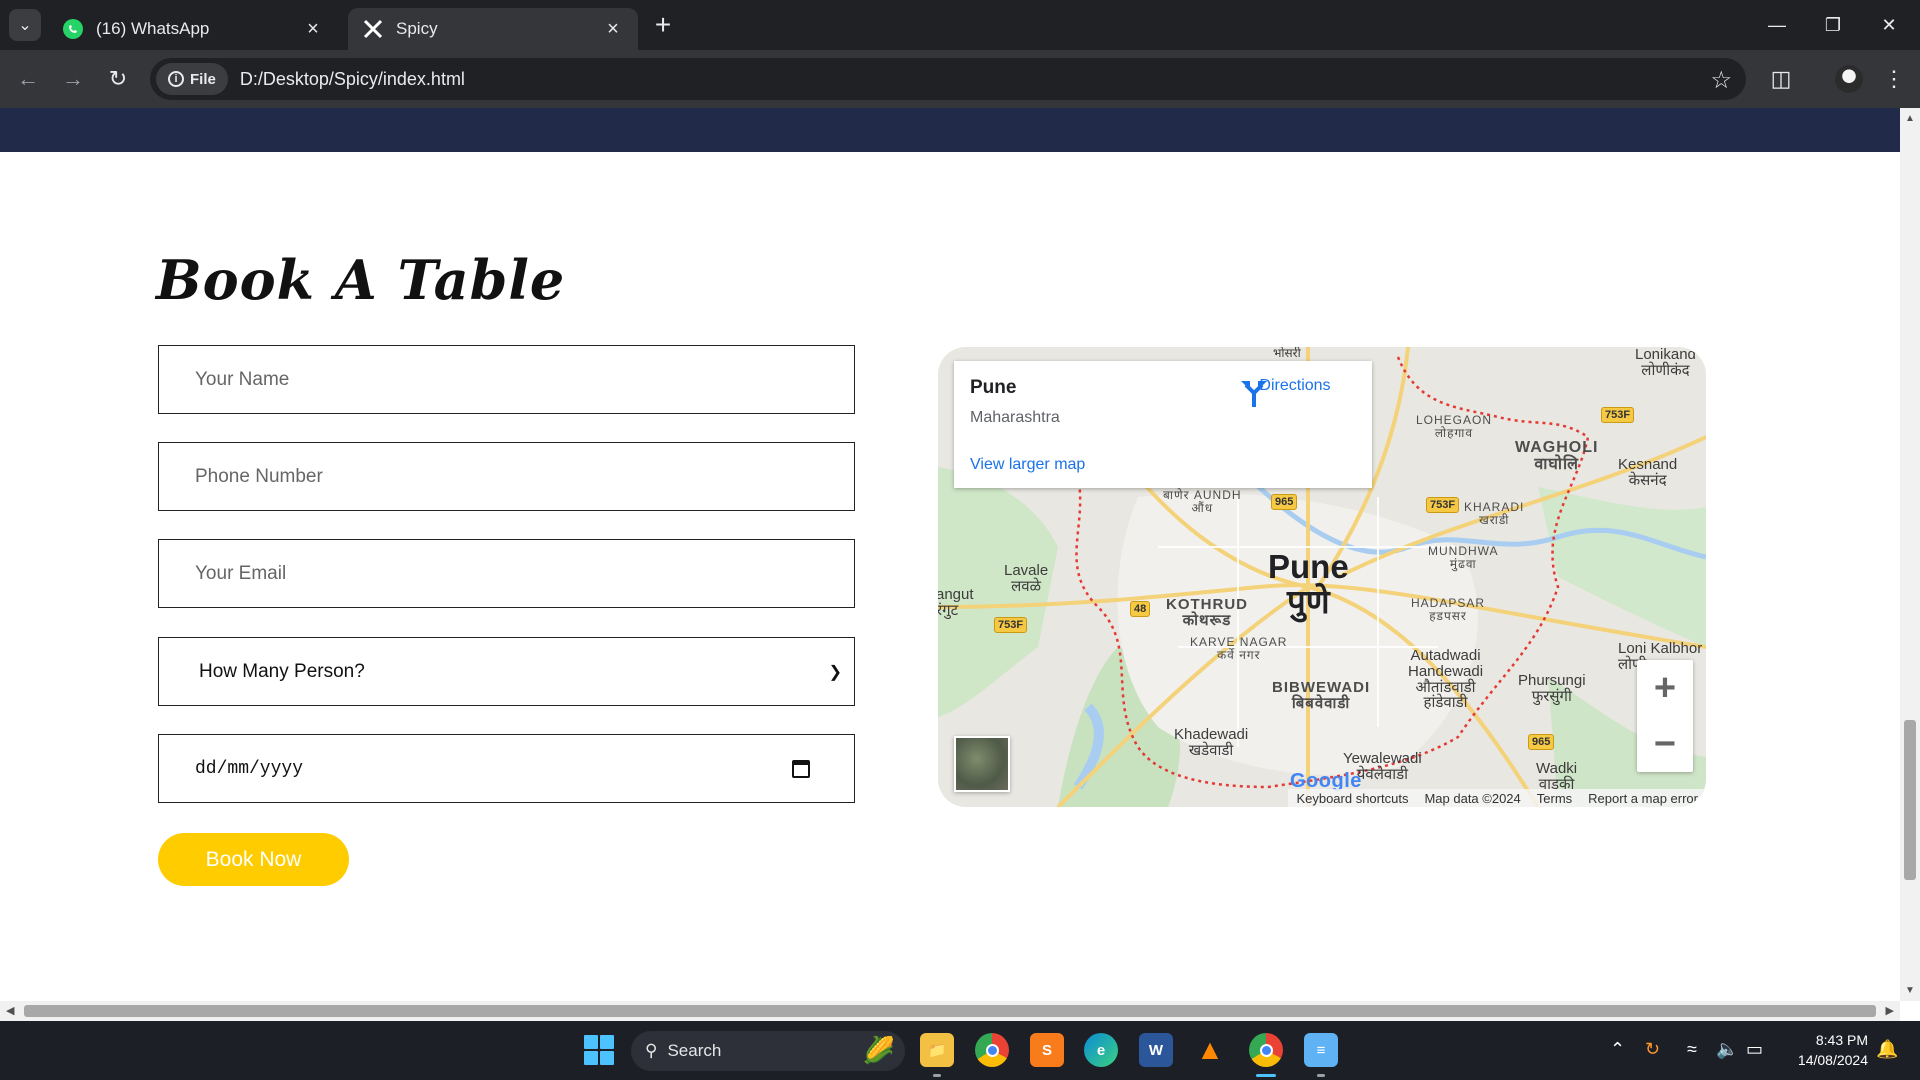  What do you see at coordinates (1890, 1010) in the screenshot?
I see `scroll-right-icon: ▶` at bounding box center [1890, 1010].